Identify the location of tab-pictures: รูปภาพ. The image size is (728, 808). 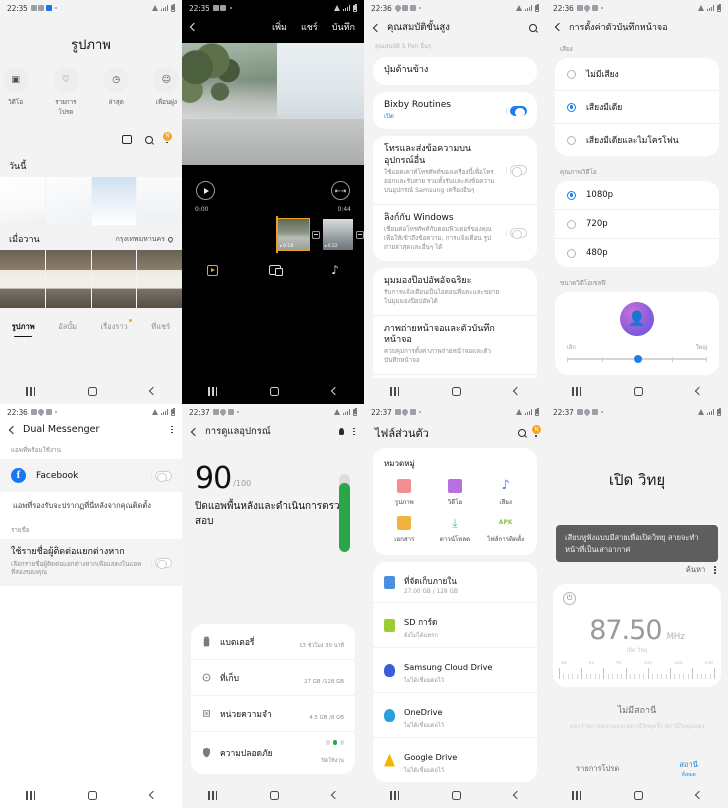
(23, 329).